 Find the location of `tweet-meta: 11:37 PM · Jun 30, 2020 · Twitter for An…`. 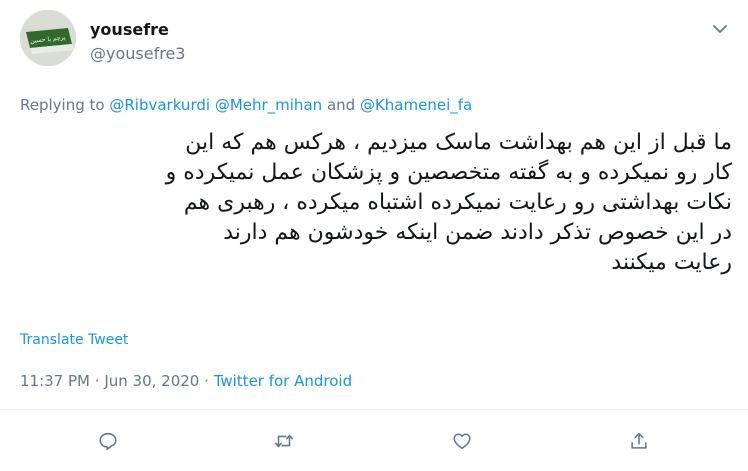

tweet-meta: 11:37 PM · Jun 30, 2020 · Twitter for An… is located at coordinates (186, 381).